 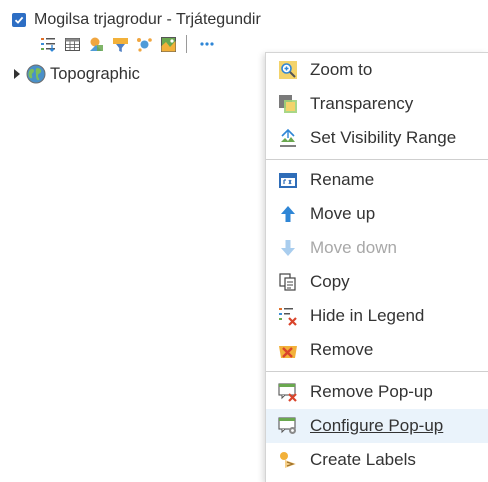 What do you see at coordinates (367, 315) in the screenshot?
I see `menu-item-label: Hide in Legend` at bounding box center [367, 315].